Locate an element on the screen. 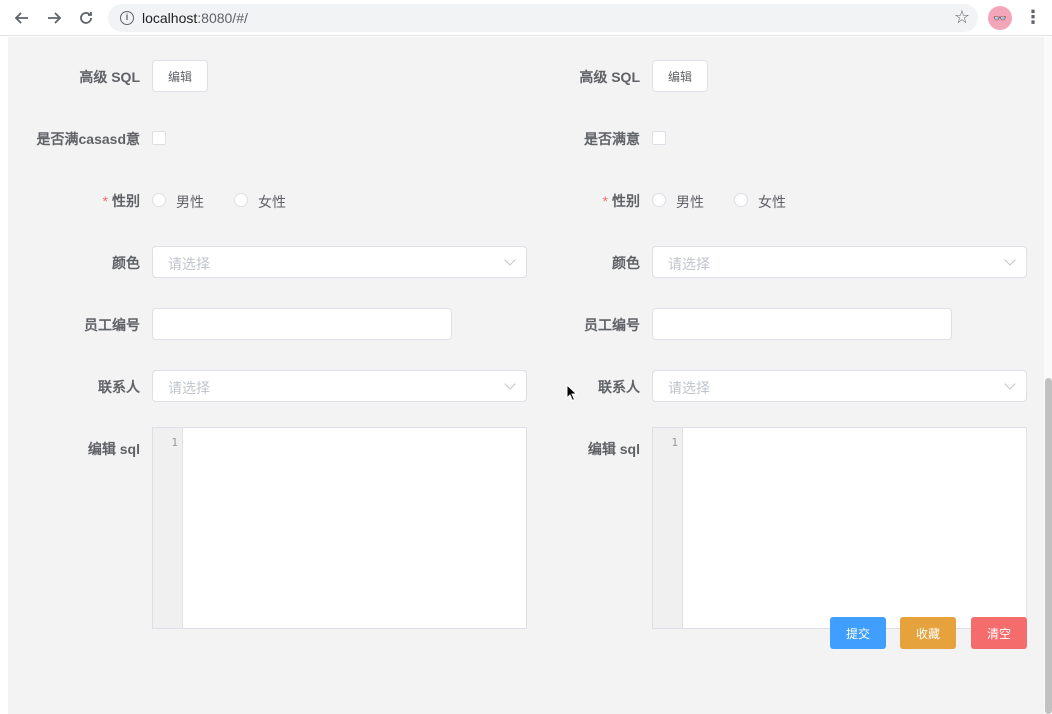 The width and height of the screenshot is (1052, 714). info-icon: i is located at coordinates (127, 18).